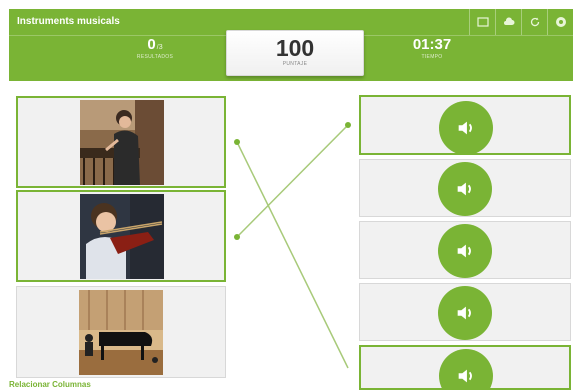  What do you see at coordinates (432, 57) in the screenshot?
I see `time-label: TIEMPO` at bounding box center [432, 57].